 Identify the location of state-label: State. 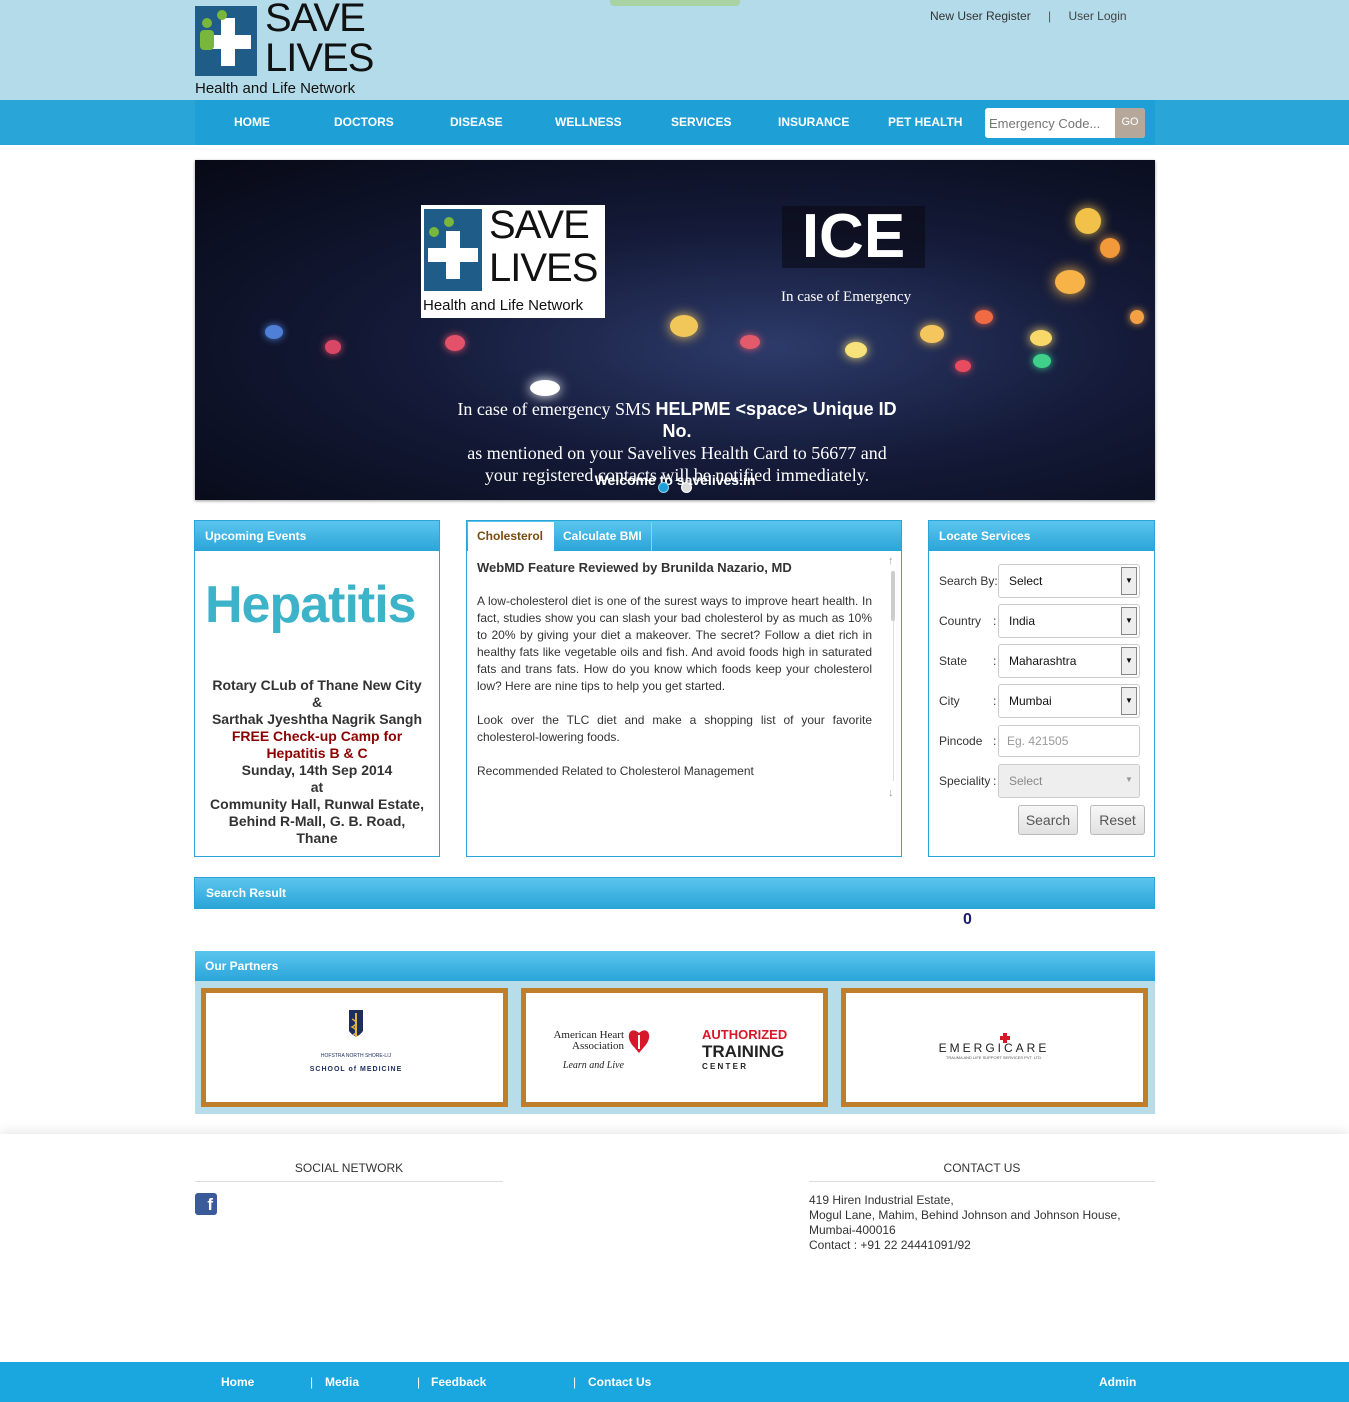
(953, 661).